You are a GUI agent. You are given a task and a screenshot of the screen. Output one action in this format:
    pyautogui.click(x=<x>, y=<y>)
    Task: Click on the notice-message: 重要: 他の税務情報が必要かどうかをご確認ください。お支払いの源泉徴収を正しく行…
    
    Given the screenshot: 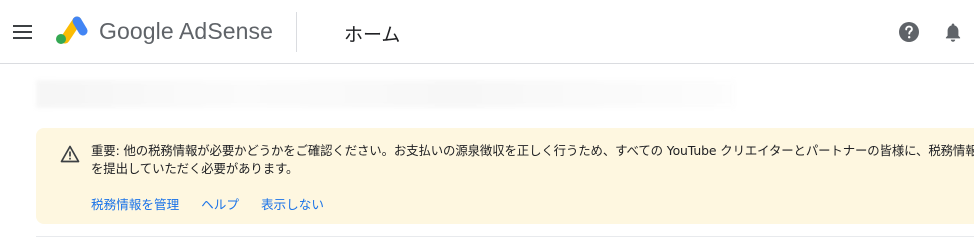 What is the action you would take?
    pyautogui.click(x=532, y=159)
    